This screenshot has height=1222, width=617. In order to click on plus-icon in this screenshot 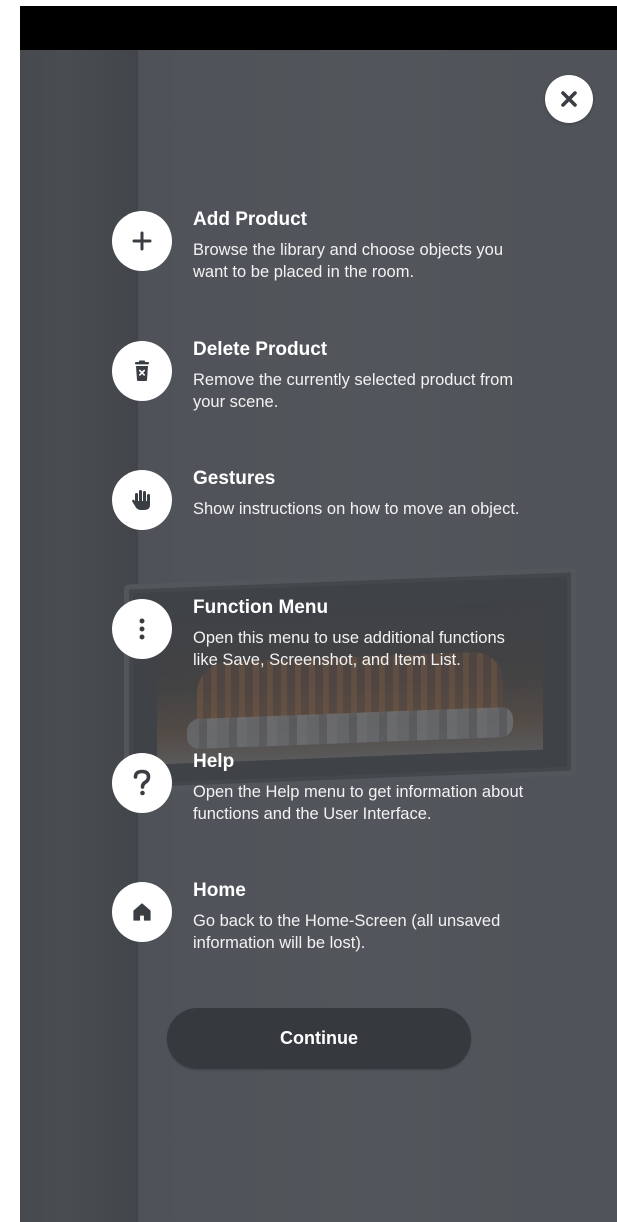, I will do `click(142, 241)`.